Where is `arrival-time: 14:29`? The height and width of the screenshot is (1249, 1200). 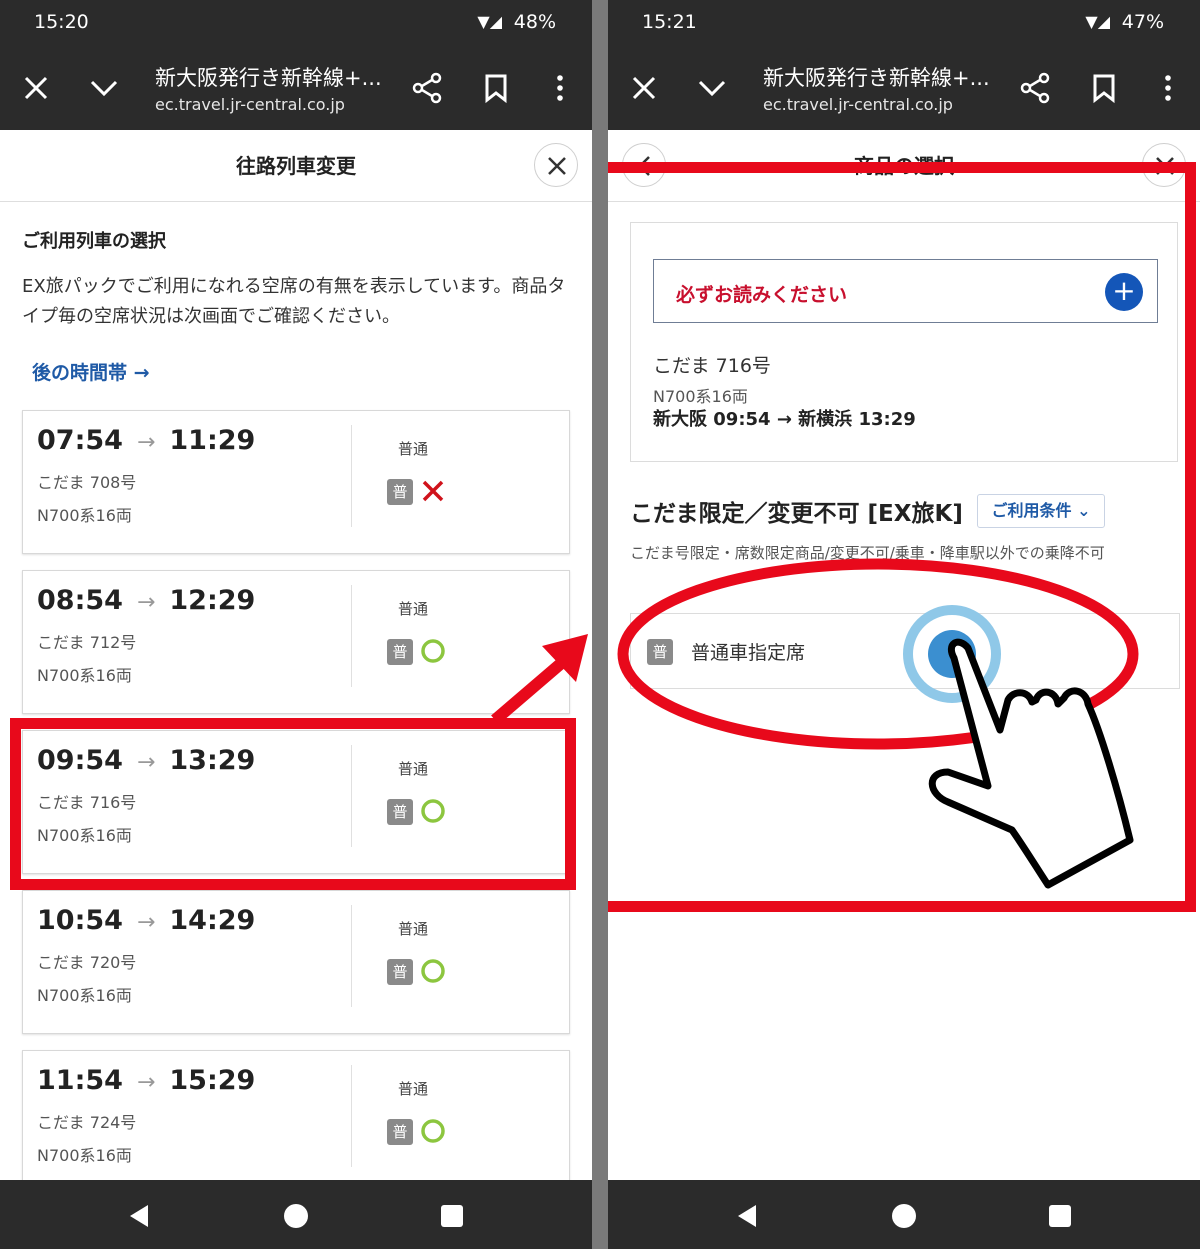
arrival-time: 14:29 is located at coordinates (212, 920).